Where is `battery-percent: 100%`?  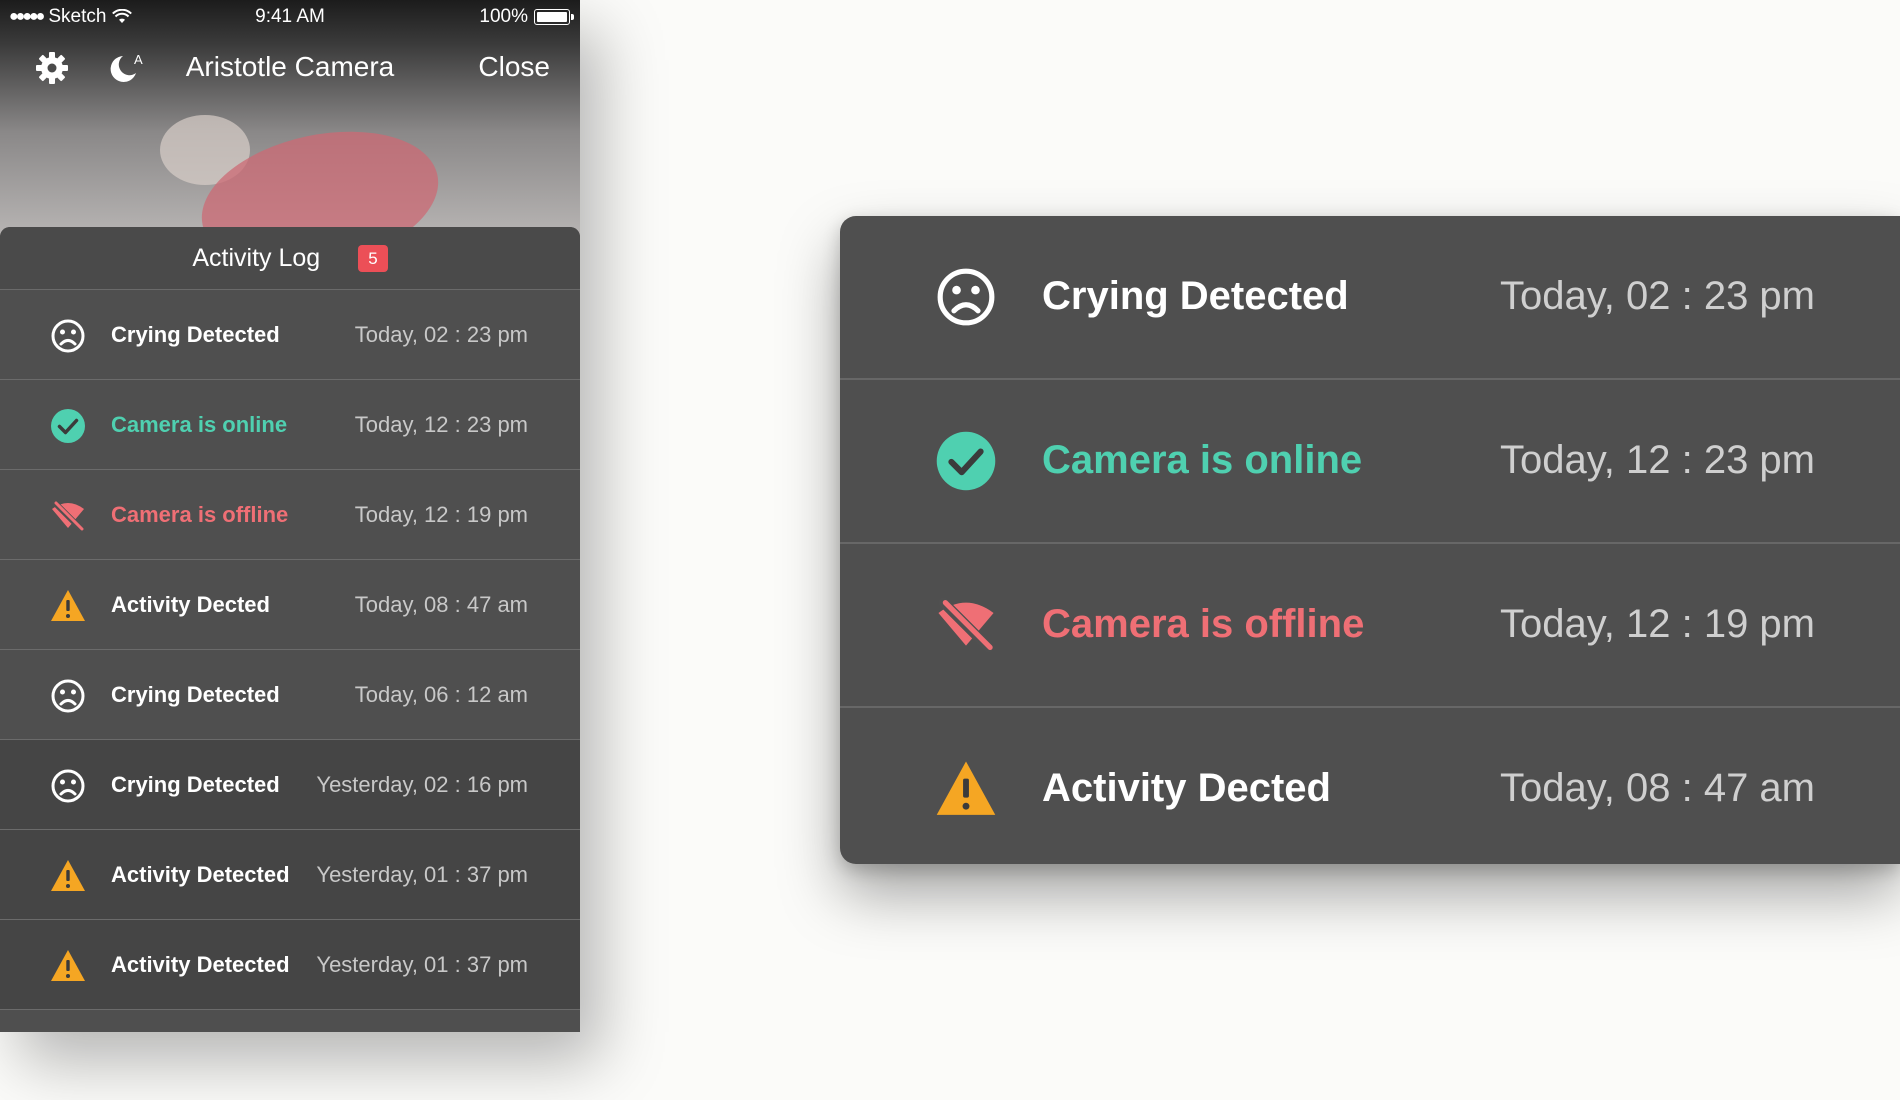
battery-percent: 100% is located at coordinates (503, 16).